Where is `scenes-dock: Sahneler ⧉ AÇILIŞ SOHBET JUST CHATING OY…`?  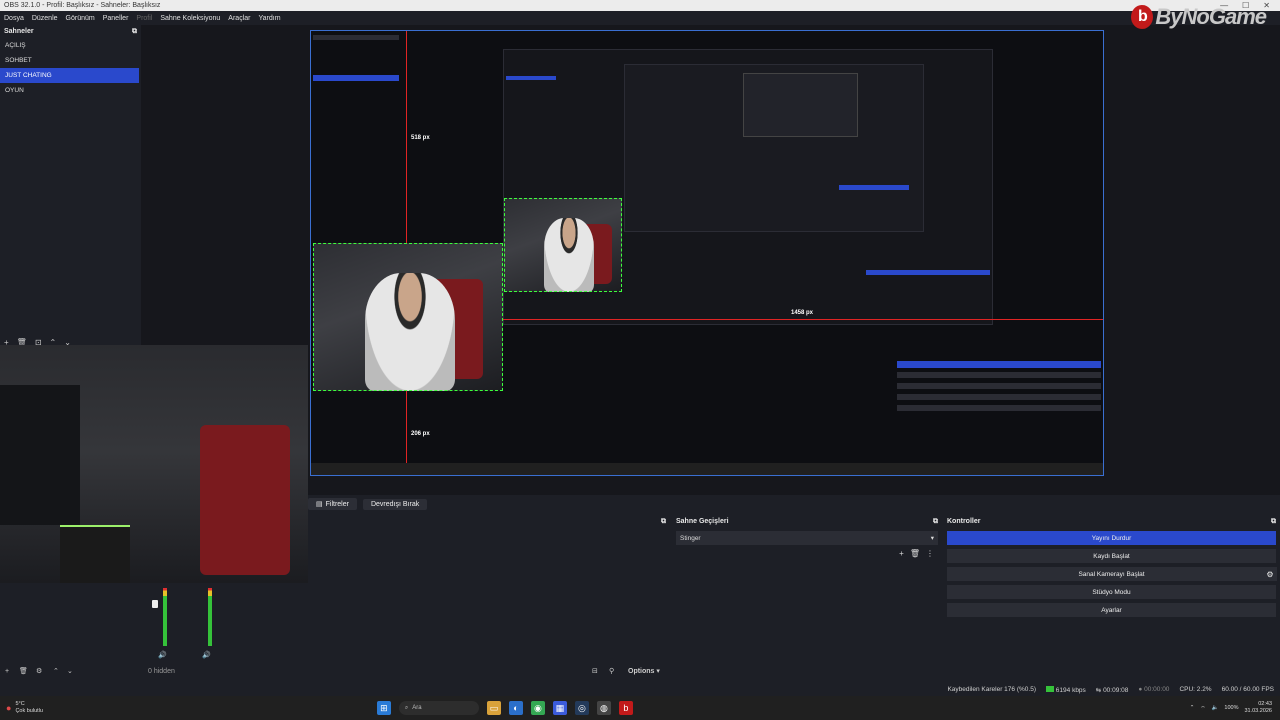
scenes-dock: Sahneler ⧉ AÇILIŞ SOHBET JUST CHATING OY… is located at coordinates (70, 186).